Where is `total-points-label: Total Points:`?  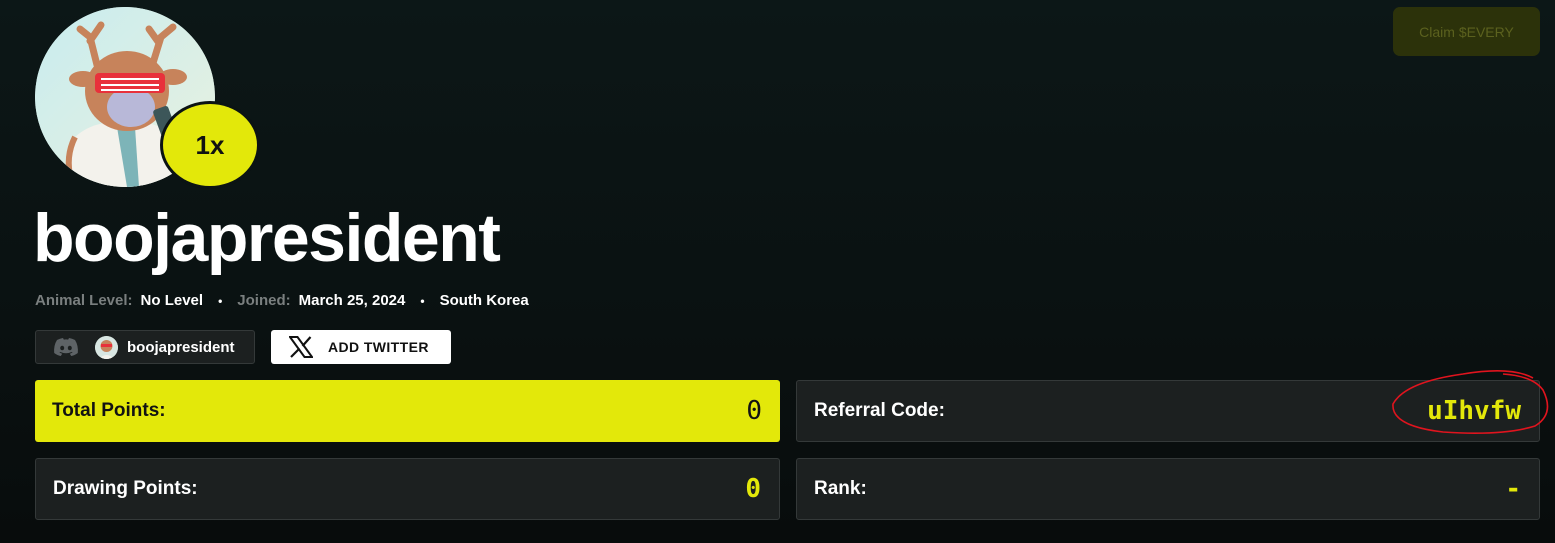
total-points-label: Total Points: is located at coordinates (109, 410).